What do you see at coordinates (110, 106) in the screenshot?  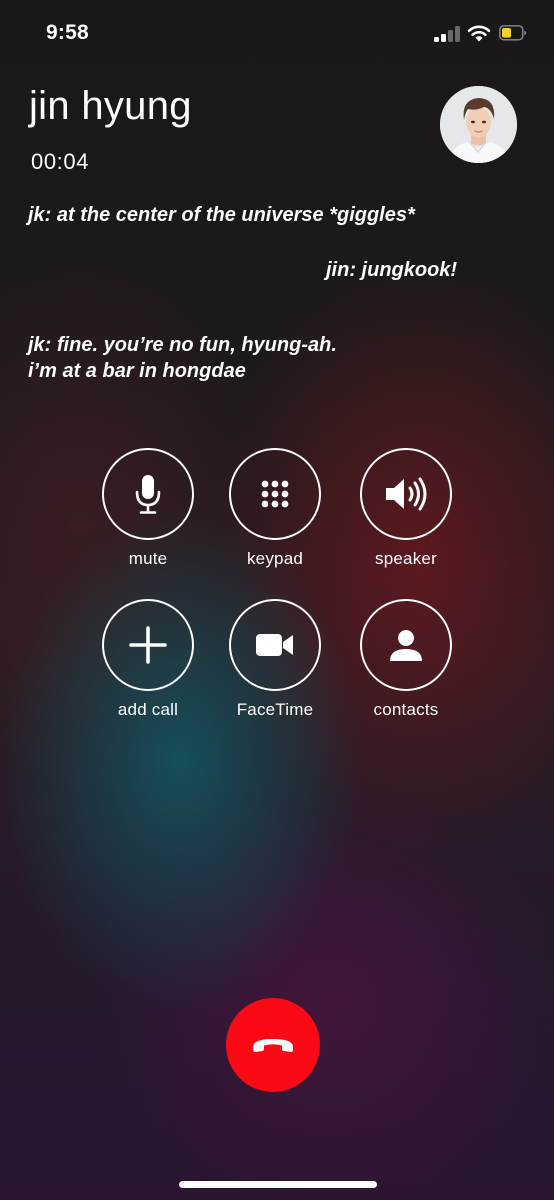 I see `caller-name: jin hyung` at bounding box center [110, 106].